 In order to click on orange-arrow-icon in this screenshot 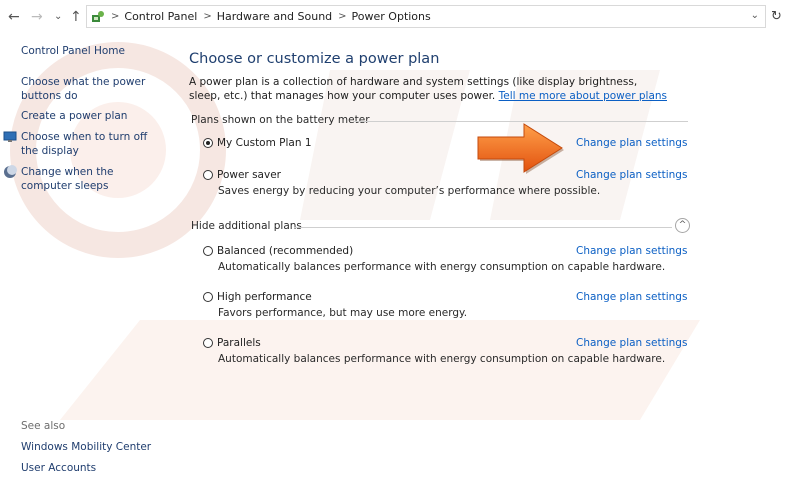, I will do `click(520, 148)`.